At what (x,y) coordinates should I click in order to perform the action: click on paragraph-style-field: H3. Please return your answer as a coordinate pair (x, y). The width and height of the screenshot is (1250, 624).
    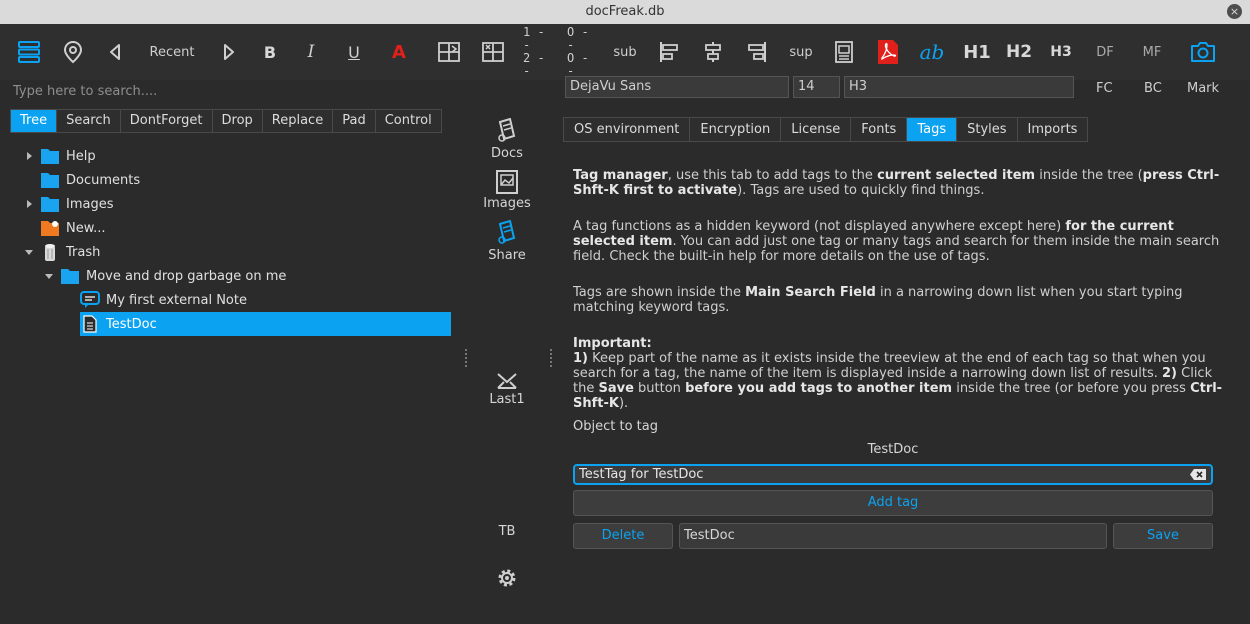
    Looking at the image, I should click on (959, 87).